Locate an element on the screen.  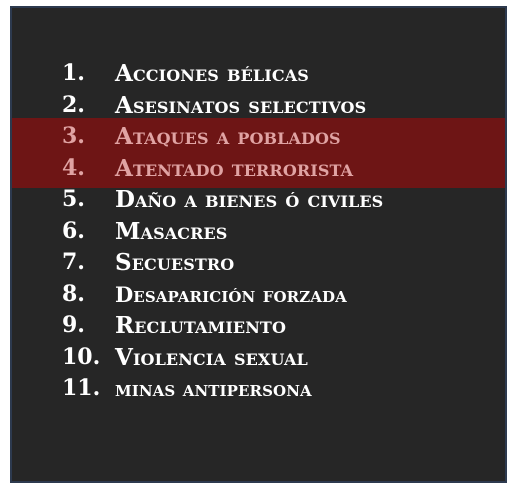
list-item: 6. Masacres is located at coordinates (238, 232).